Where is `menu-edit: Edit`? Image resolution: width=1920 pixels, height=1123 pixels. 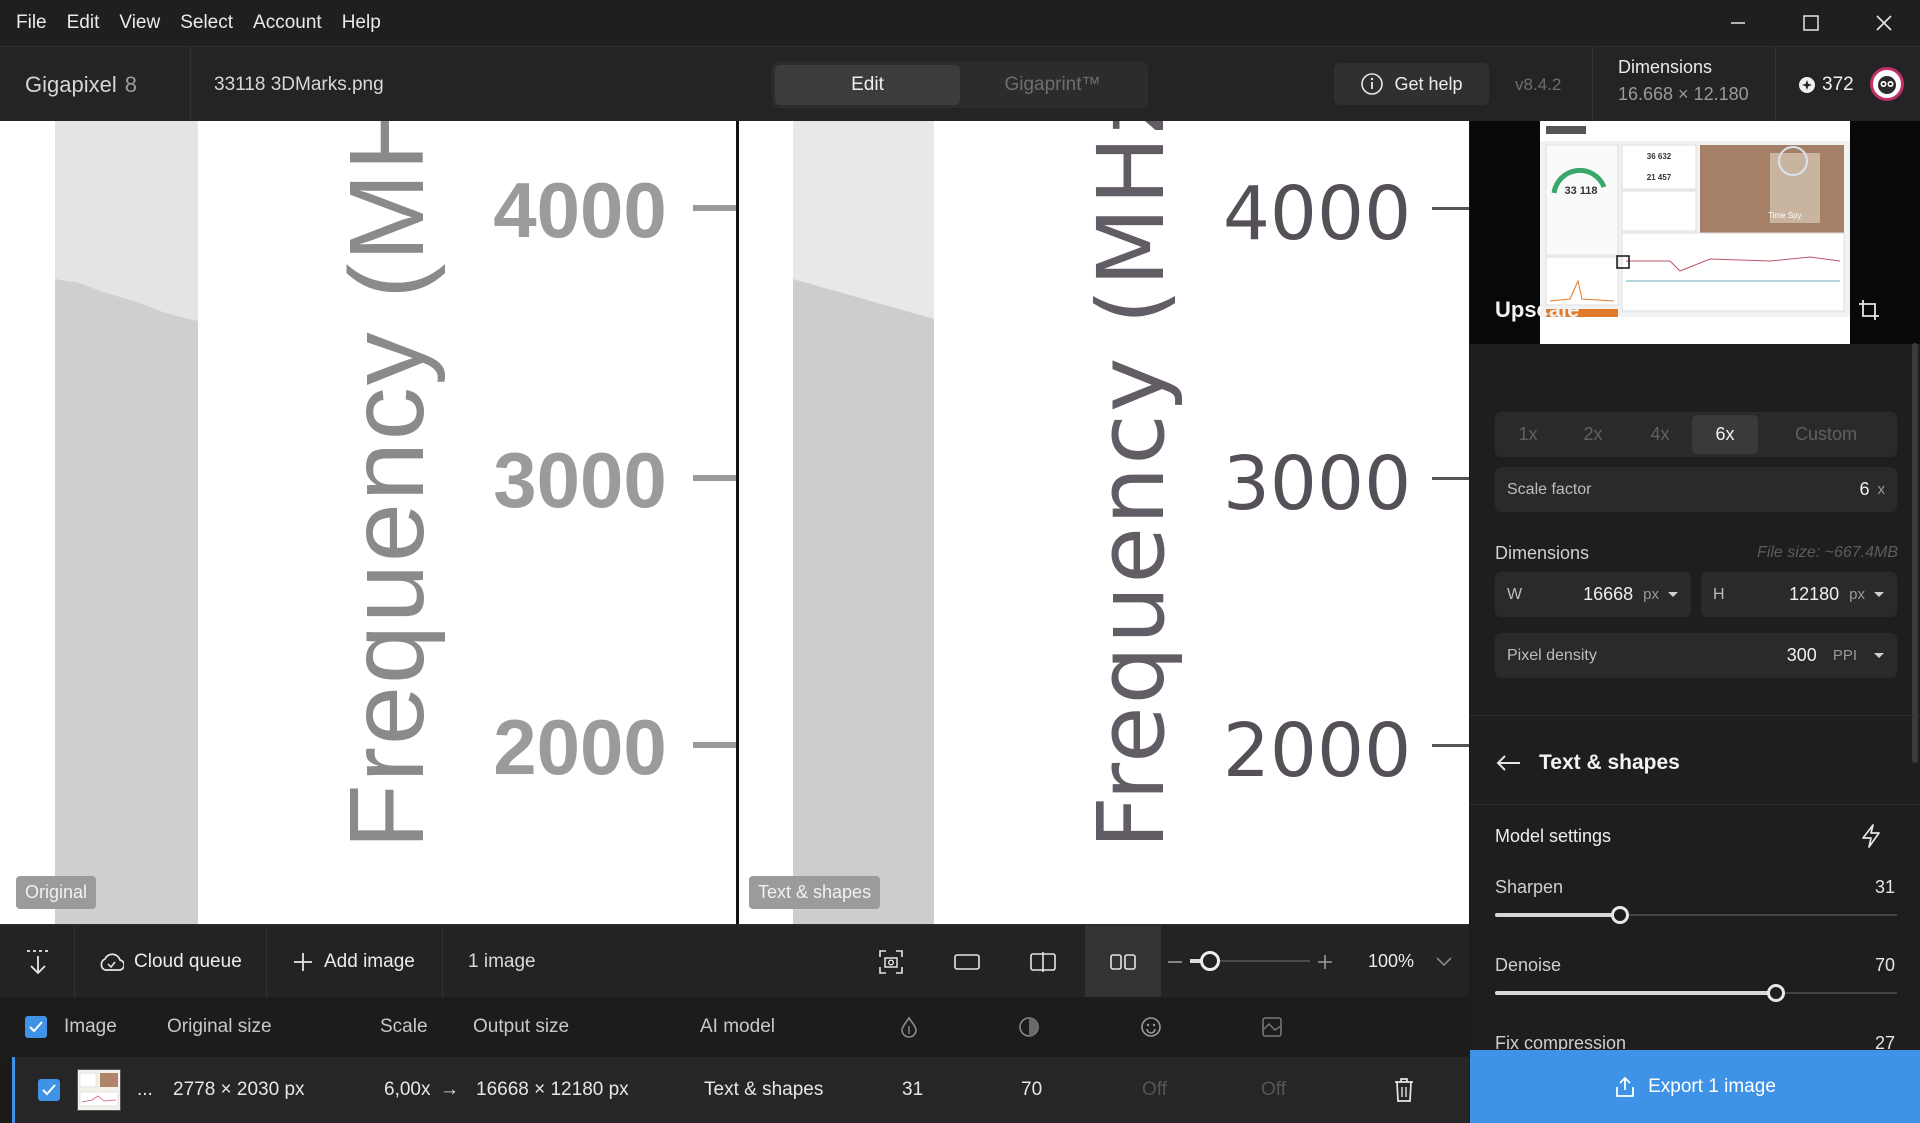 menu-edit: Edit is located at coordinates (83, 23).